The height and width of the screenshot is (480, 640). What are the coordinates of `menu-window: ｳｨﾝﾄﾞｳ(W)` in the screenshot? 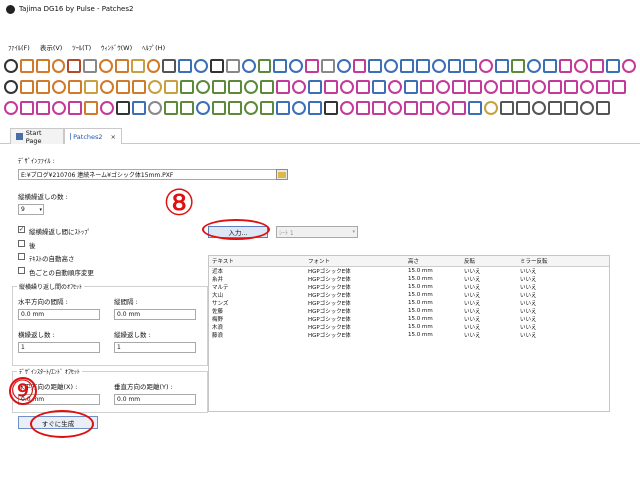 It's located at (116, 47).